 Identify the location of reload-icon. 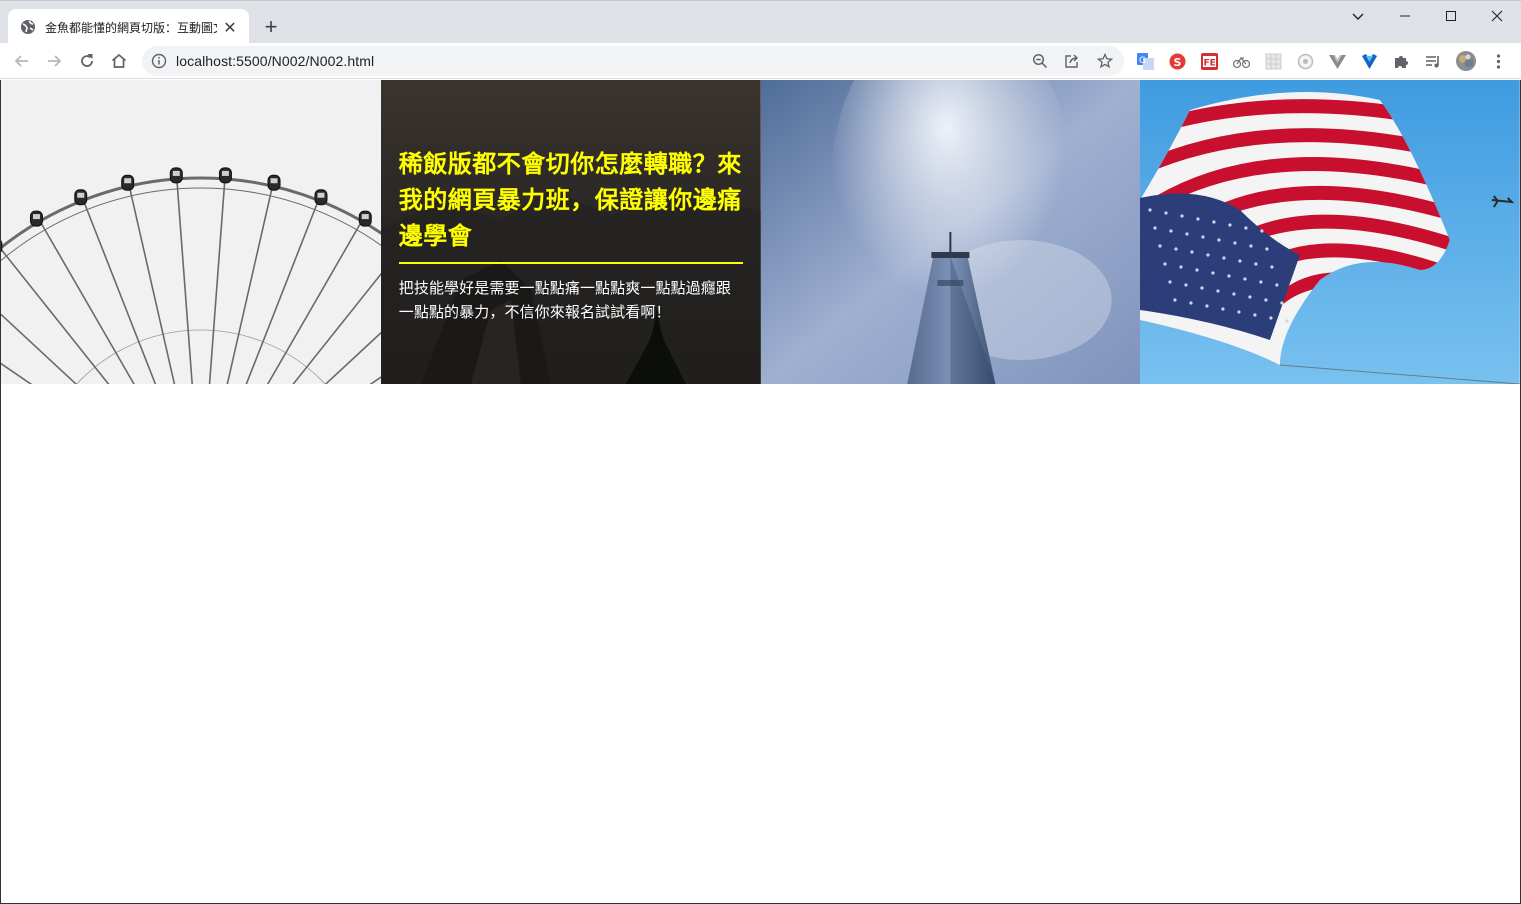
(87, 60).